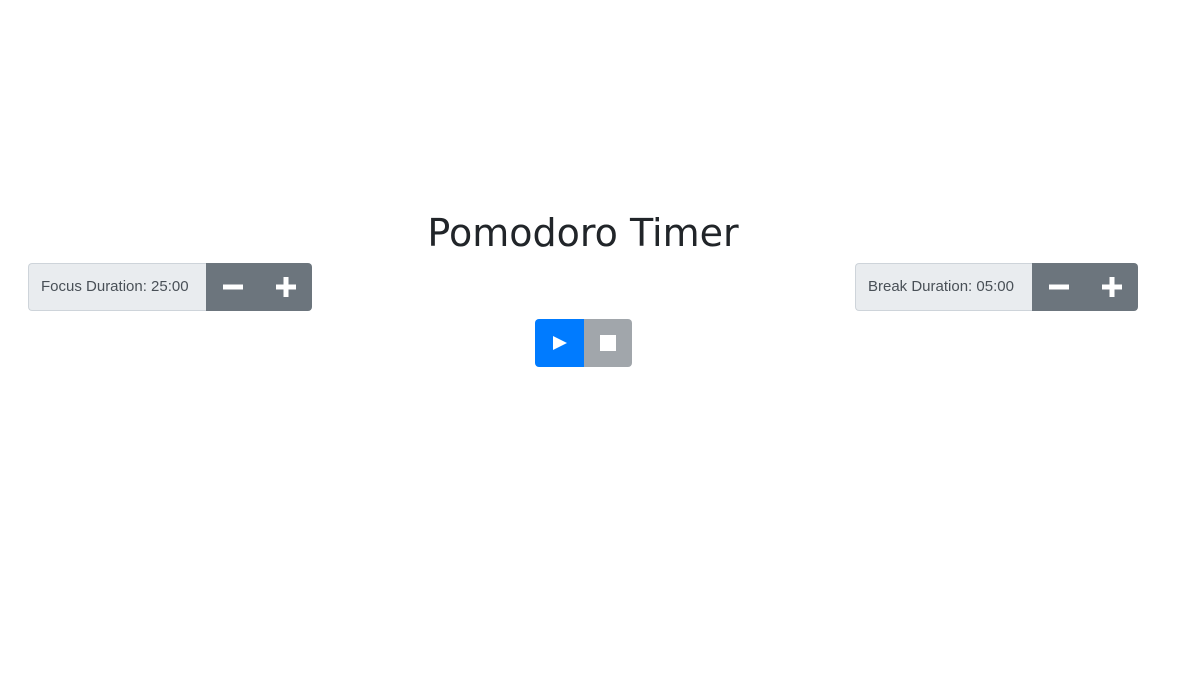 The image size is (1181, 677). What do you see at coordinates (583, 233) in the screenshot?
I see `page-title: Pomodoro Timer` at bounding box center [583, 233].